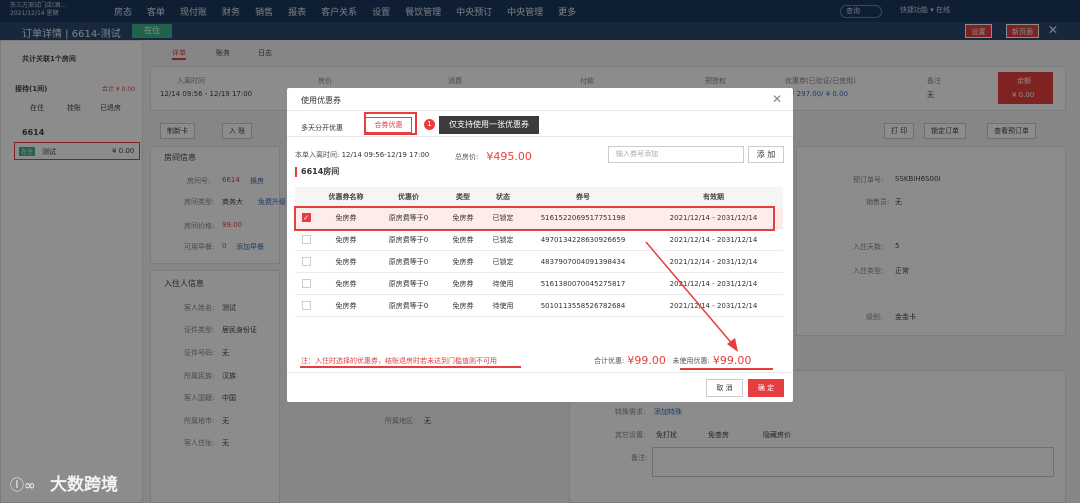 The width and height of the screenshot is (1080, 503). I want to click on annotation-arrow, so click(691, 296).